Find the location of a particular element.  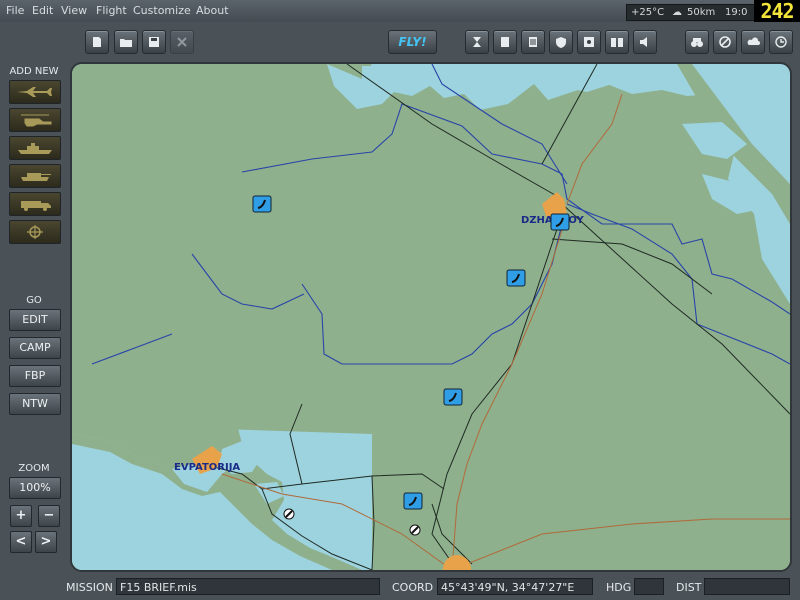

close-icon is located at coordinates (182, 42).